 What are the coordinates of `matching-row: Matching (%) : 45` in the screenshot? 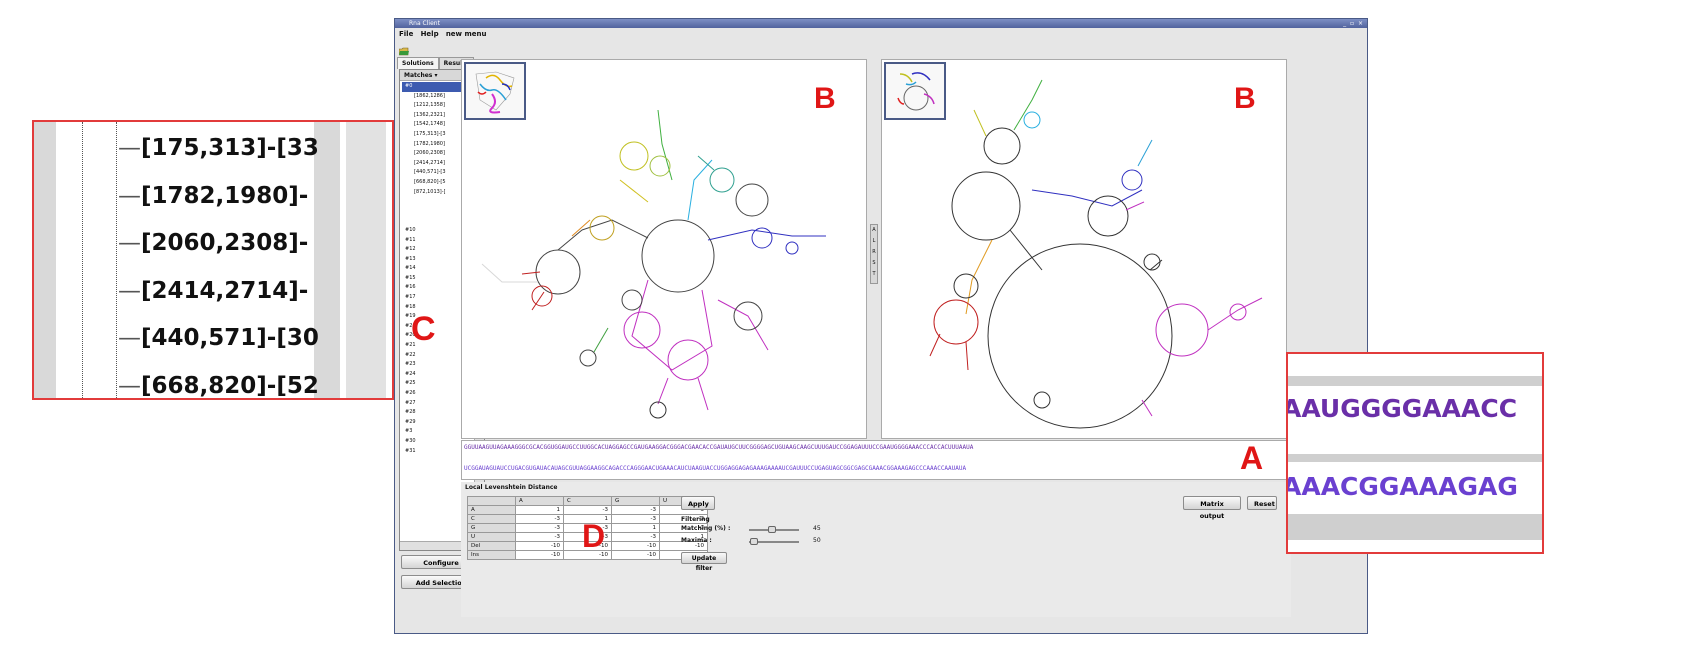 It's located at (981, 530).